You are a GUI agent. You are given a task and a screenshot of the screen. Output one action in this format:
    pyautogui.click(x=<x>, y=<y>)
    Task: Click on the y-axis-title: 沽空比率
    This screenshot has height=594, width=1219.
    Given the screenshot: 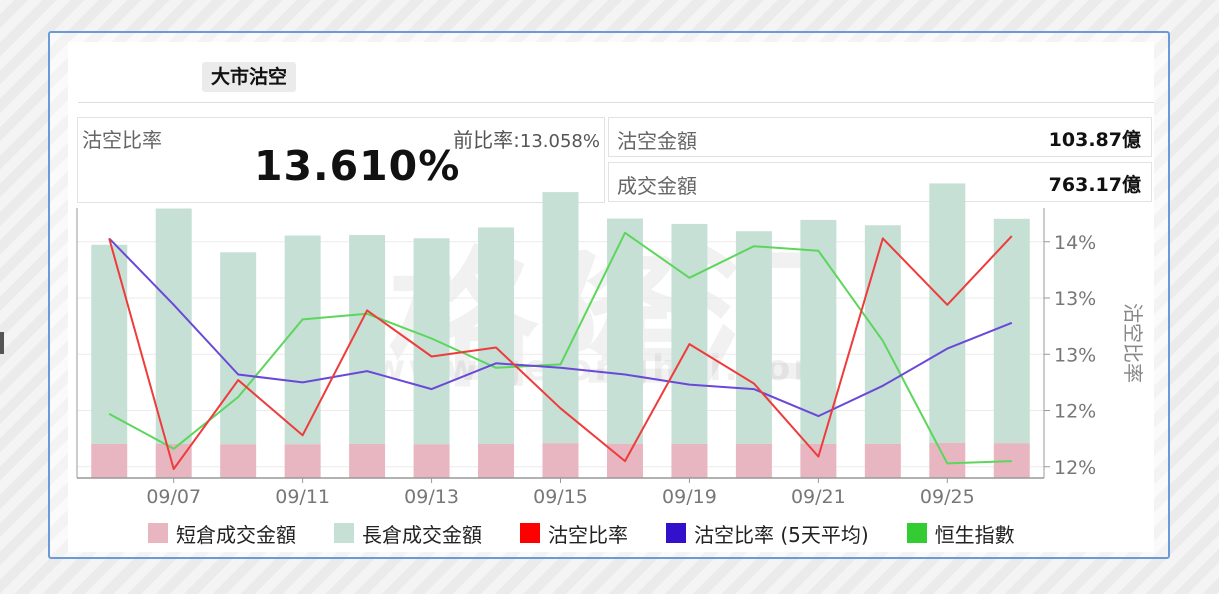 What is the action you would take?
    pyautogui.click(x=1133, y=343)
    